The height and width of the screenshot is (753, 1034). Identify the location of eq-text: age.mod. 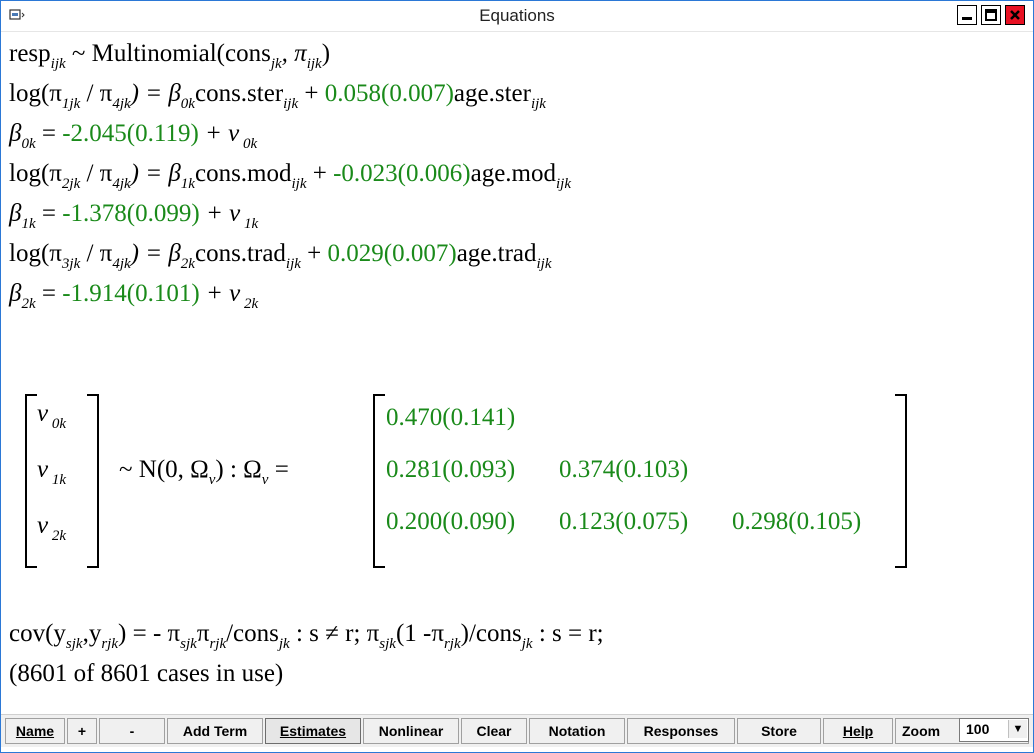
(513, 173).